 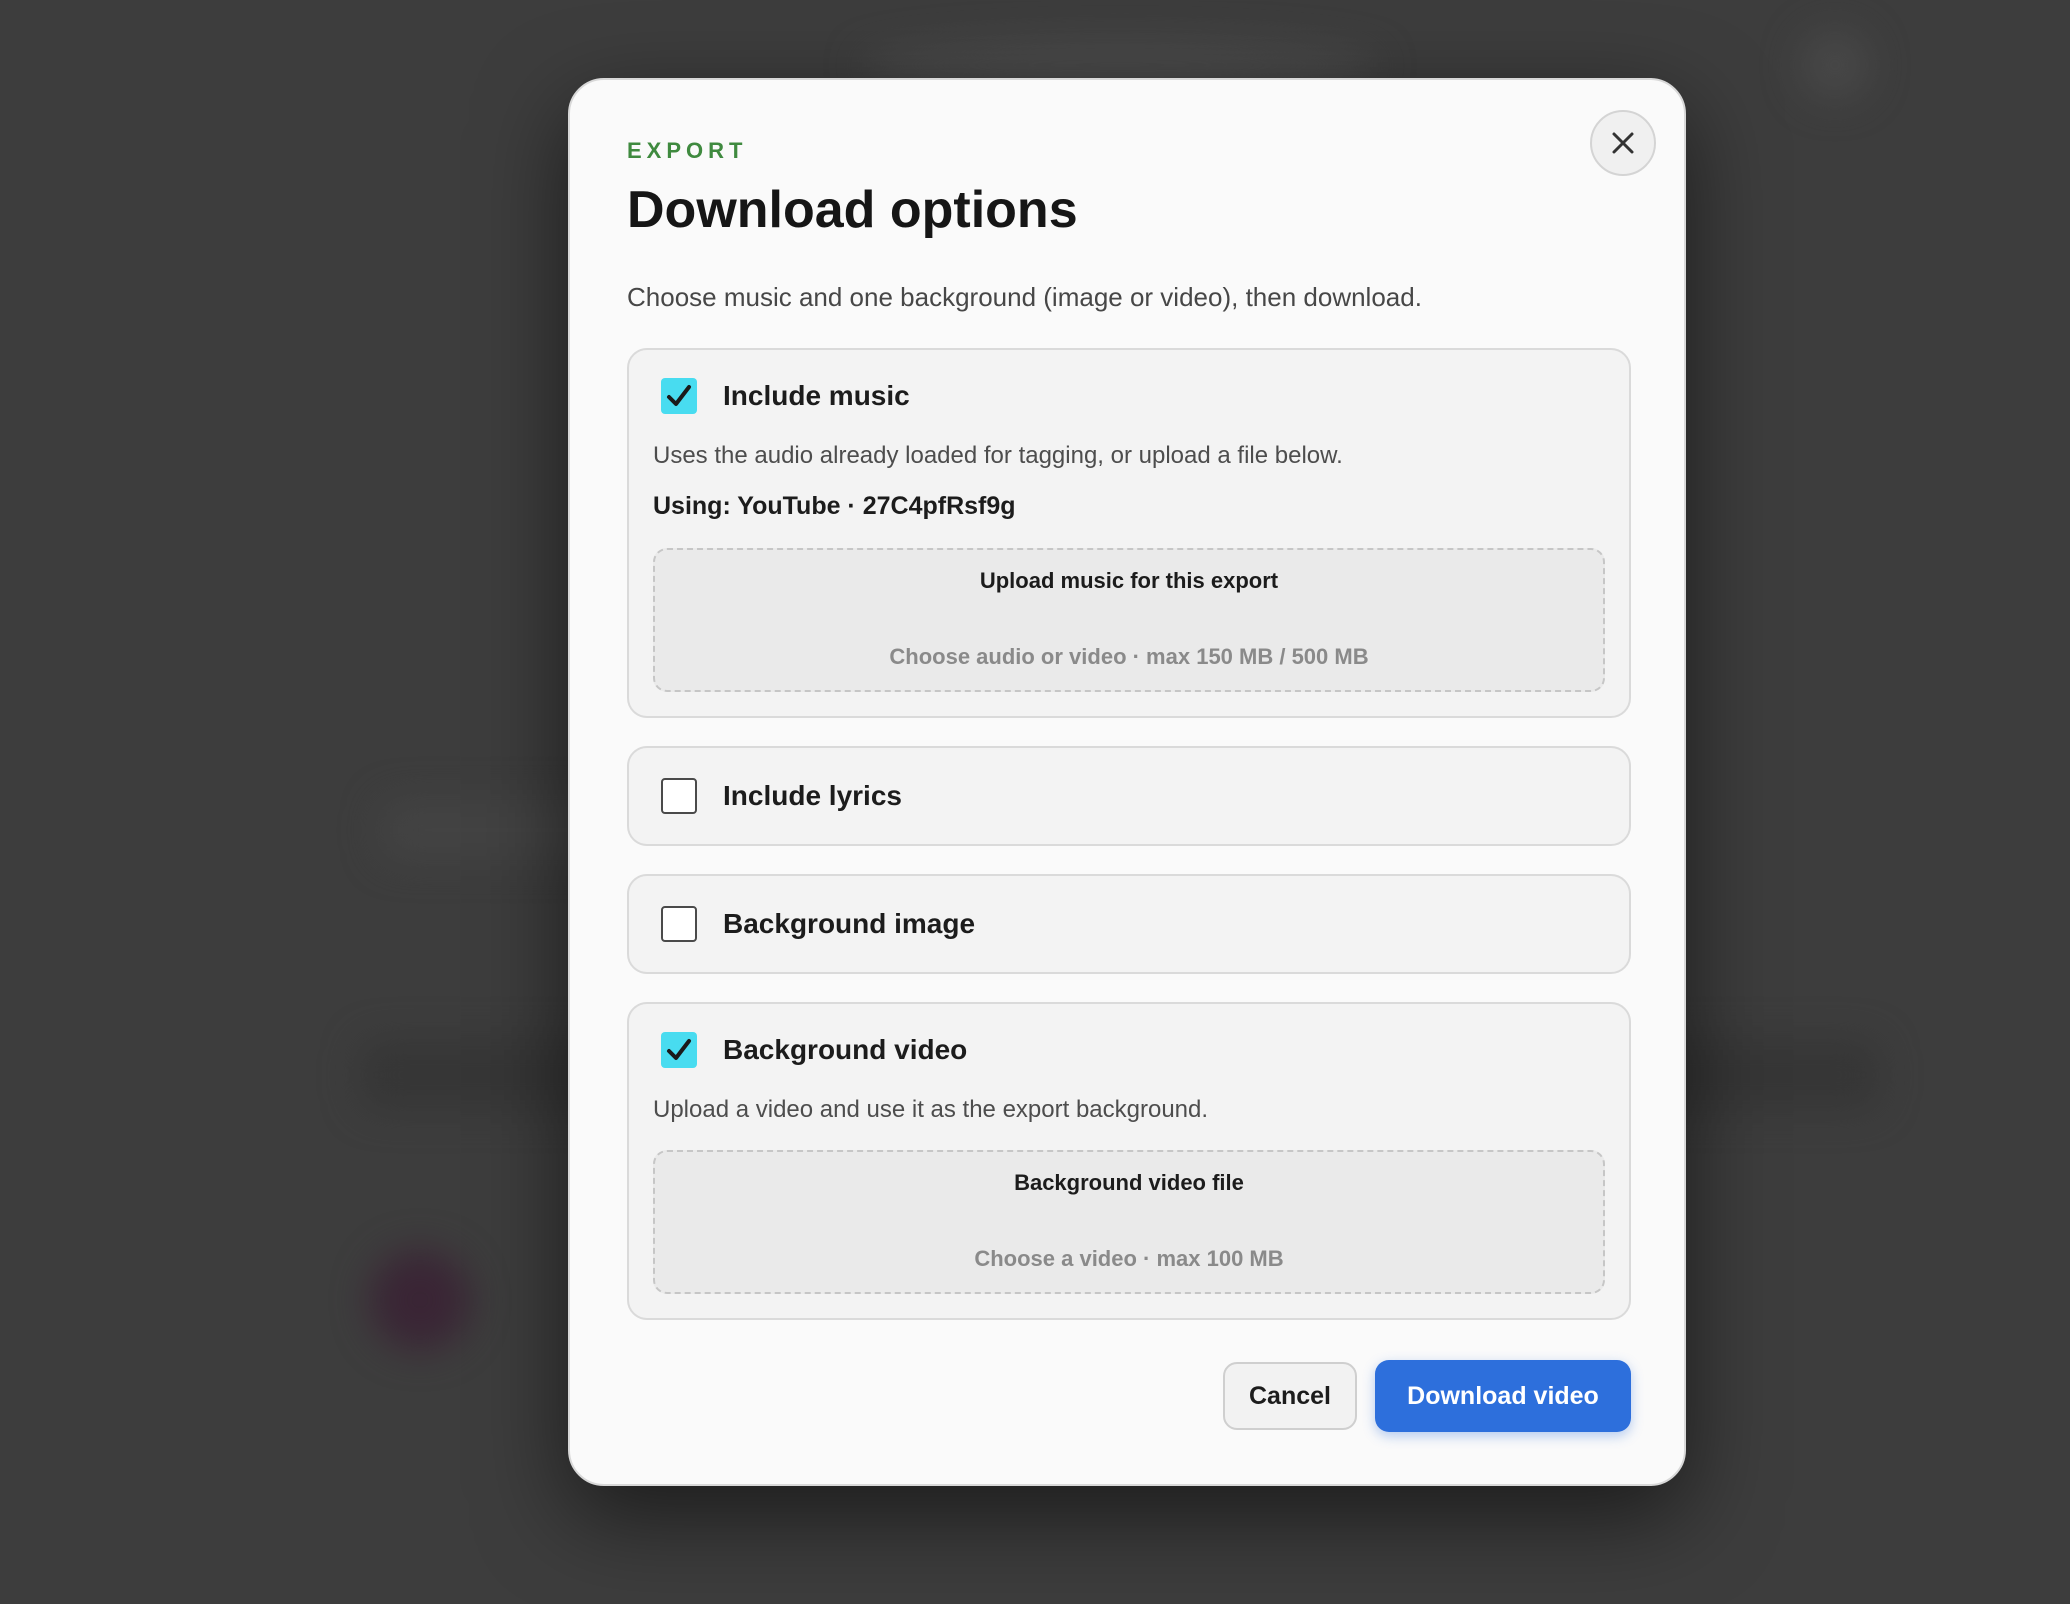 What do you see at coordinates (1290, 1396) in the screenshot?
I see `cancel-button: Cancel` at bounding box center [1290, 1396].